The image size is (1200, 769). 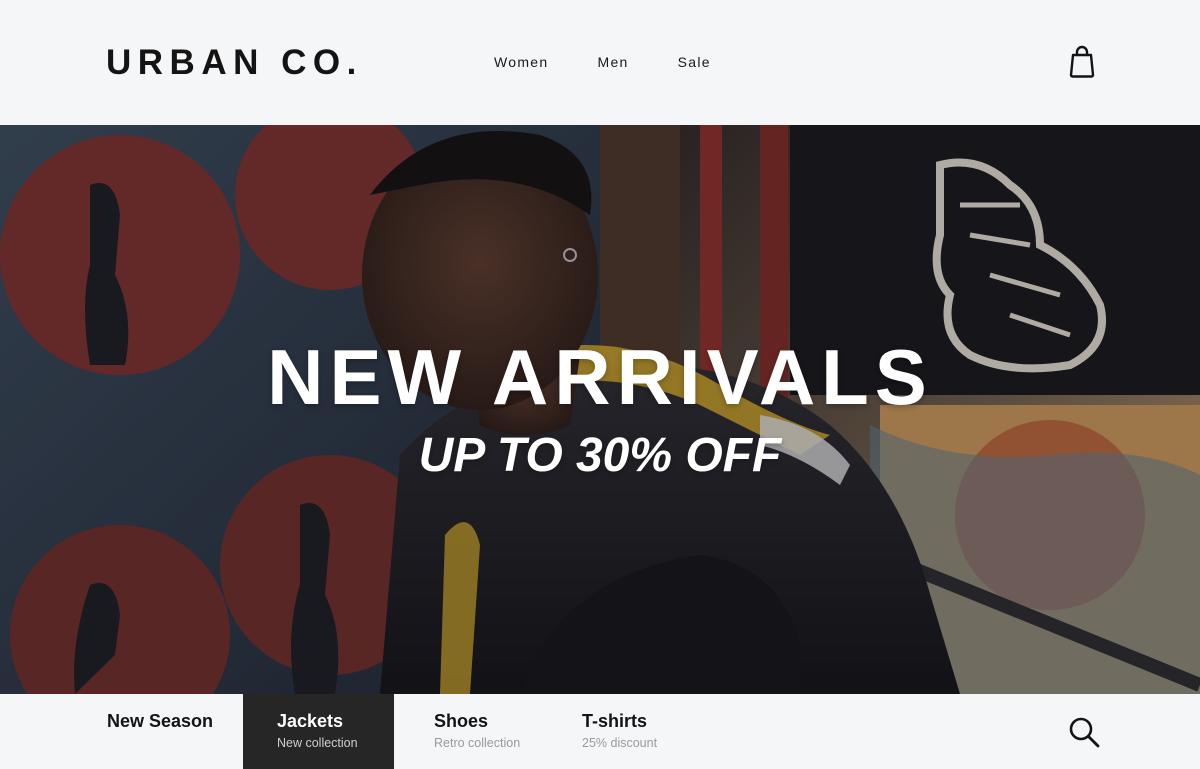 I want to click on category-title: T-shirts, so click(x=615, y=721).